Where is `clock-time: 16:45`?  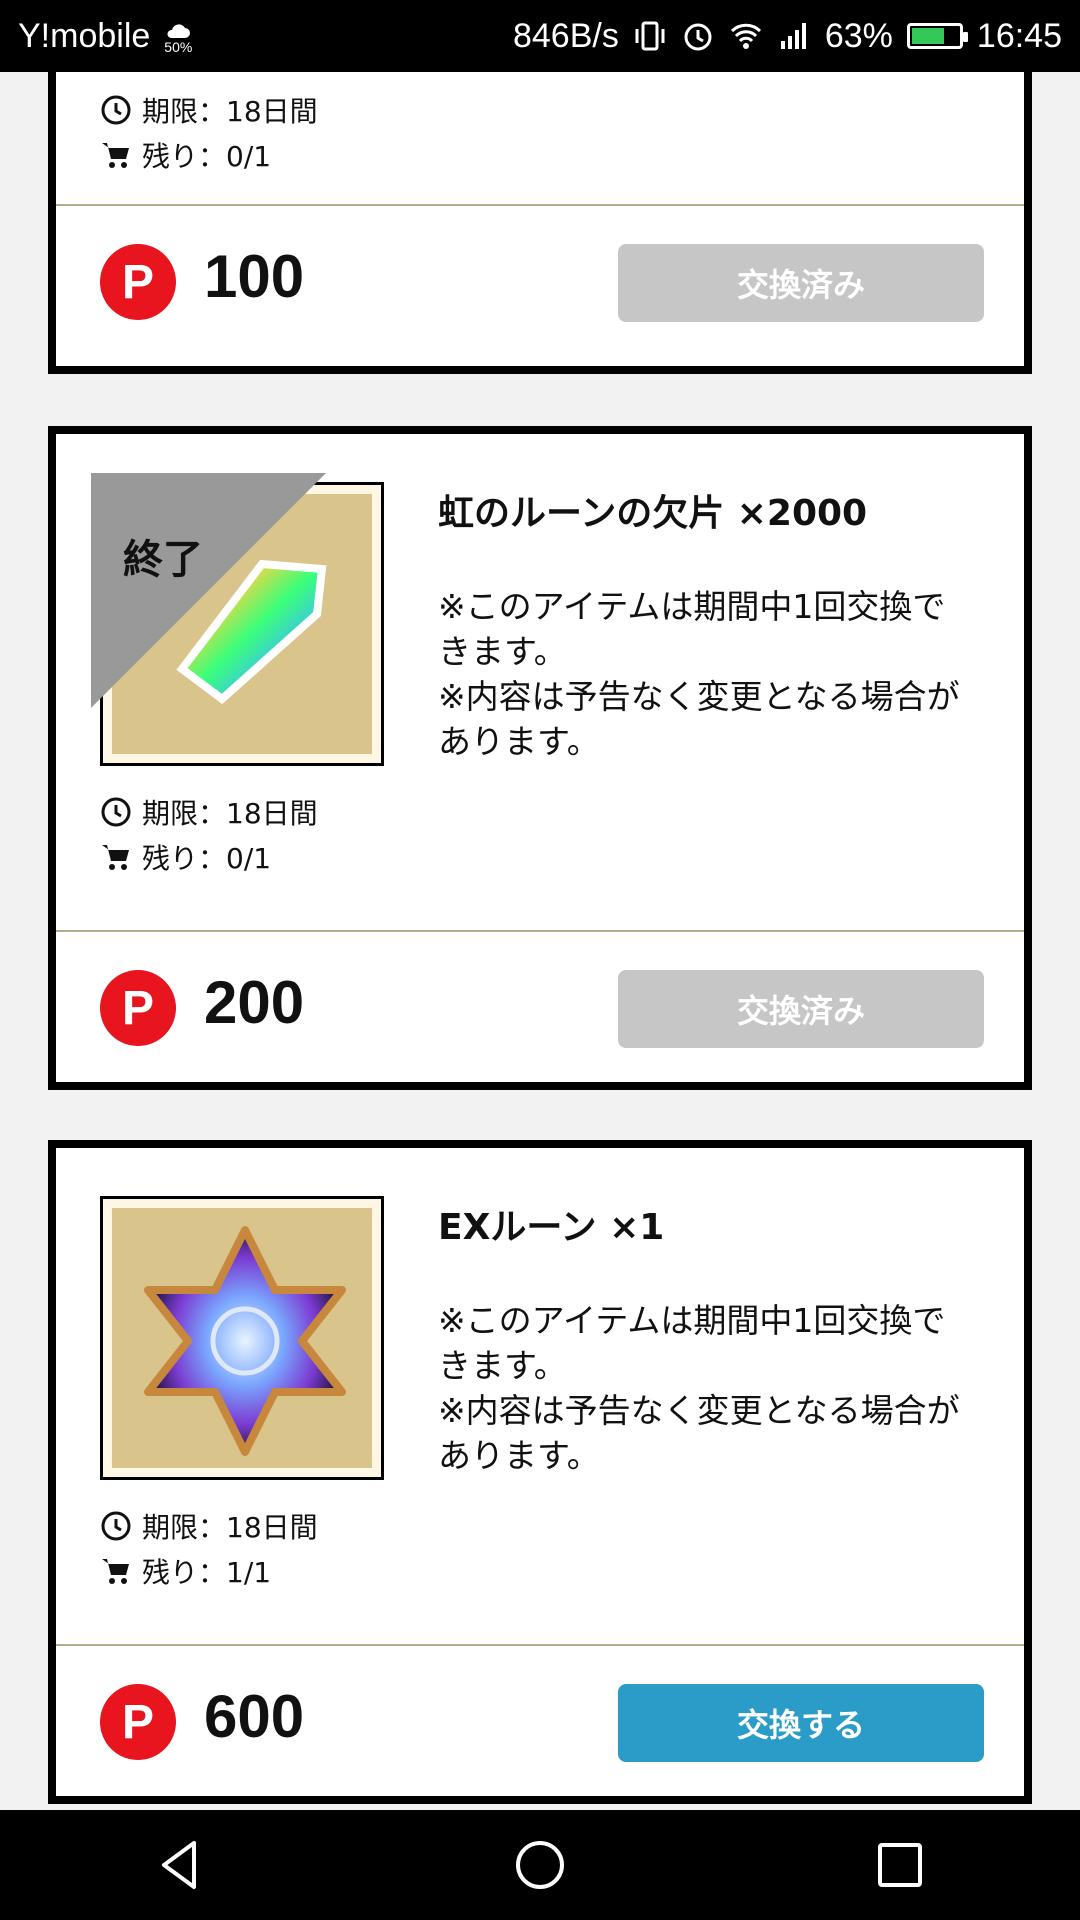 clock-time: 16:45 is located at coordinates (1019, 35).